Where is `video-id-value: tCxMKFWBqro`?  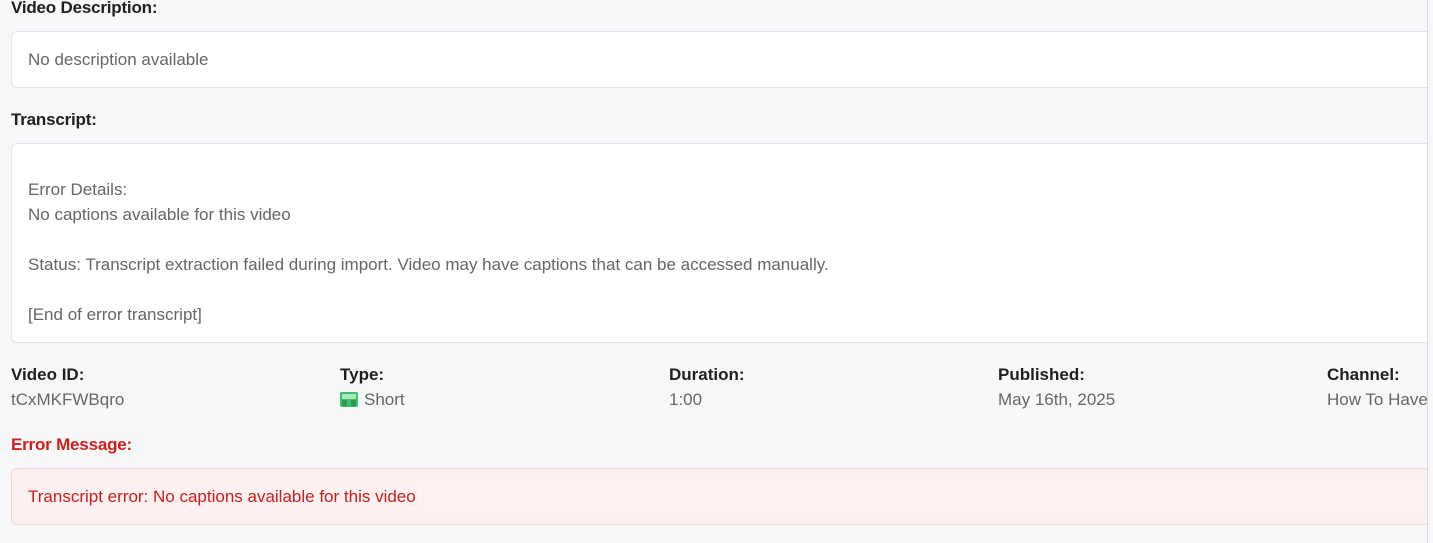
video-id-value: tCxMKFWBqro is located at coordinates (68, 399).